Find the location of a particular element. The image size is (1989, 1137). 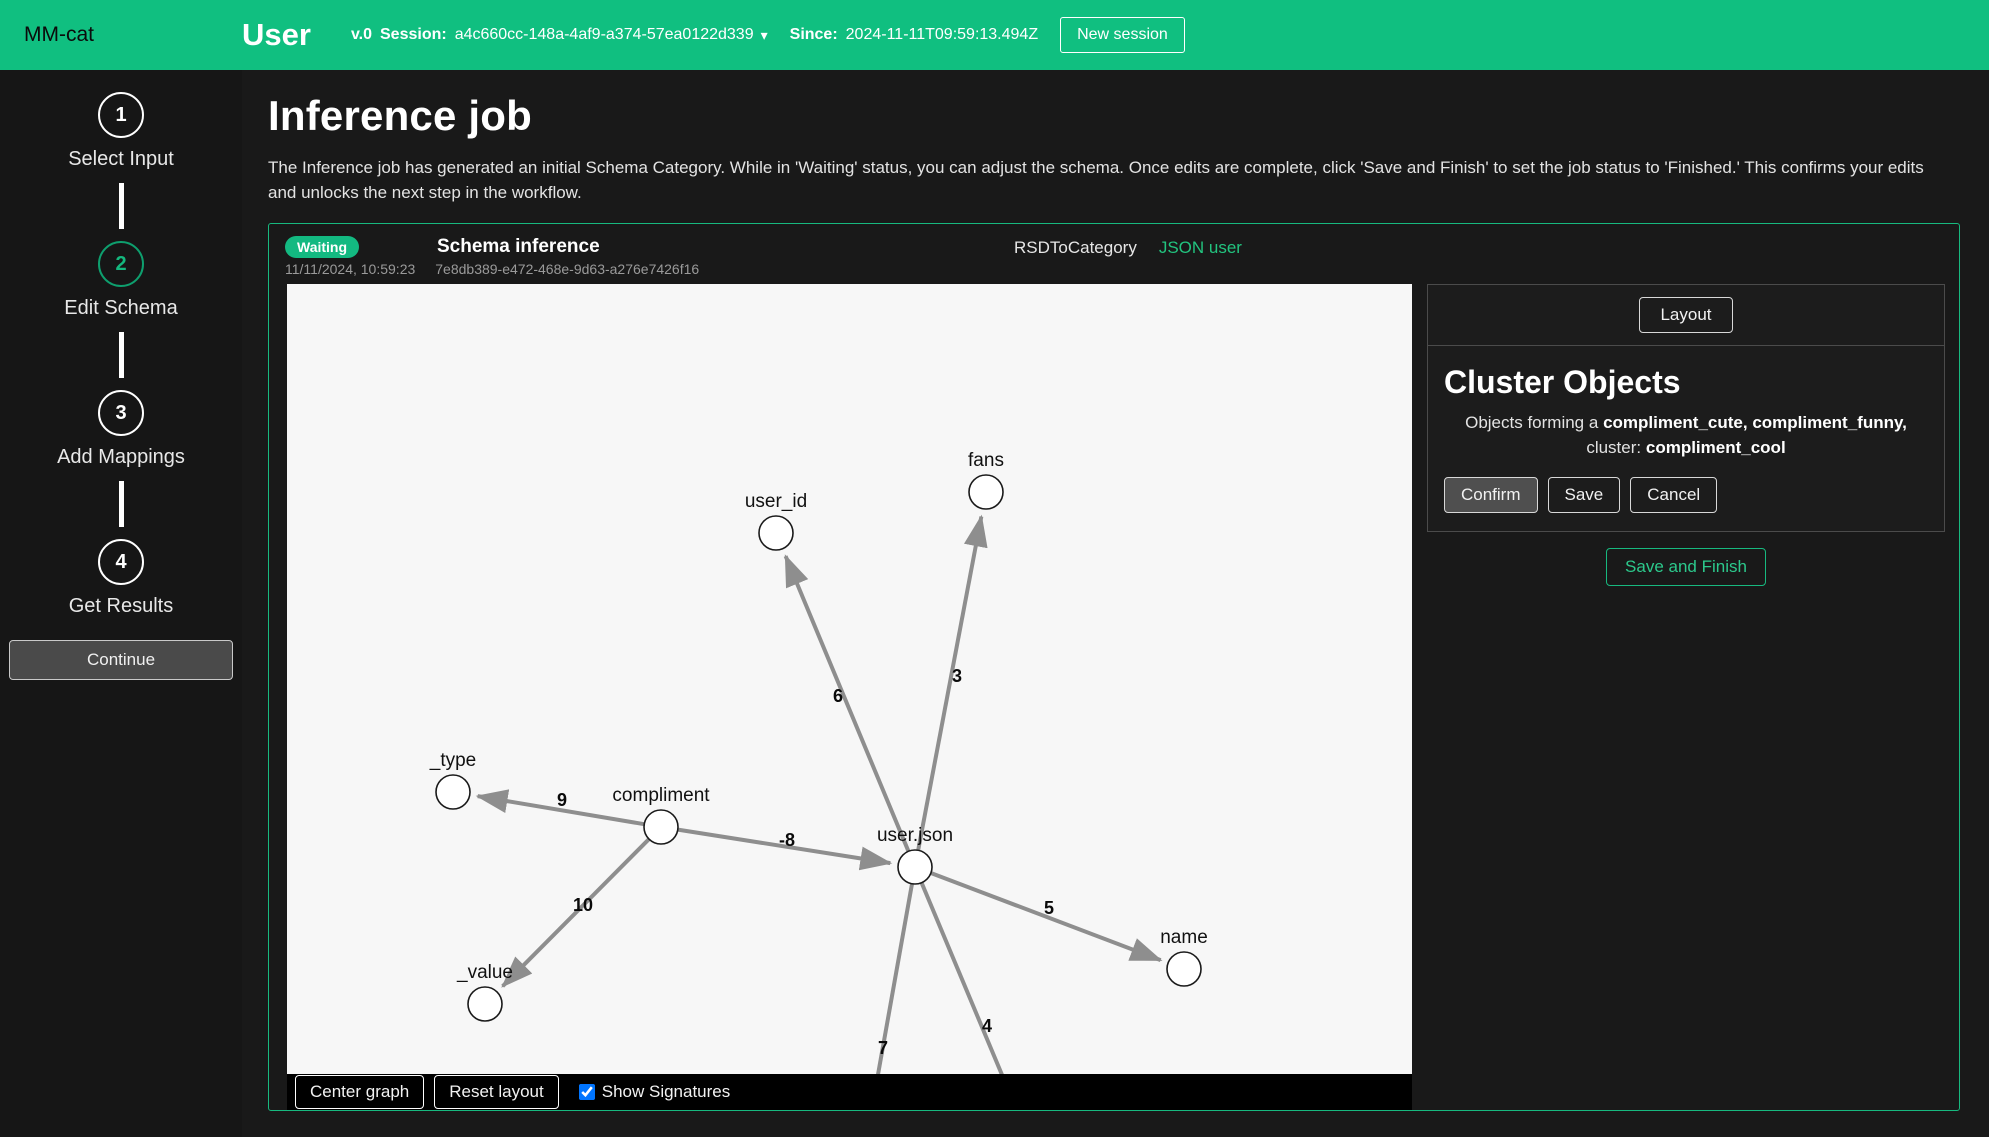

cluster-members-line1: compliment_cute, compliment_funny, is located at coordinates (1755, 423).